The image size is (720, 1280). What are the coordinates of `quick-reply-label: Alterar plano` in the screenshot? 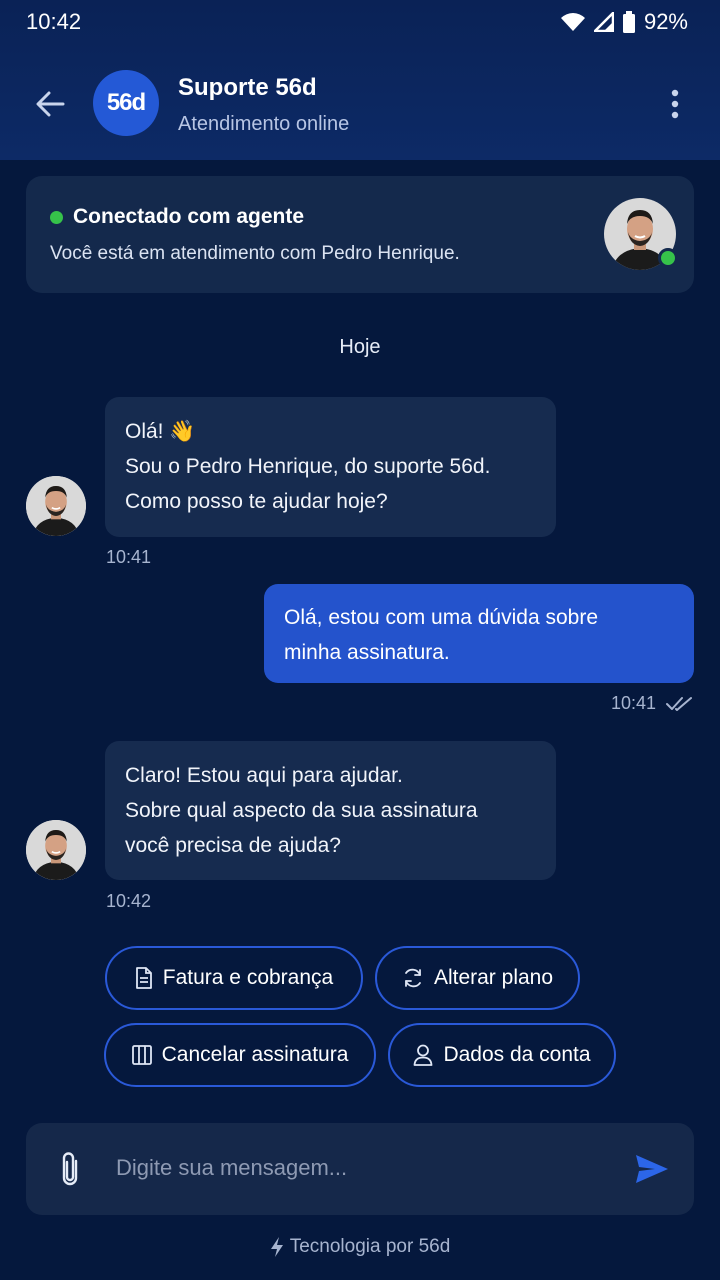 It's located at (493, 977).